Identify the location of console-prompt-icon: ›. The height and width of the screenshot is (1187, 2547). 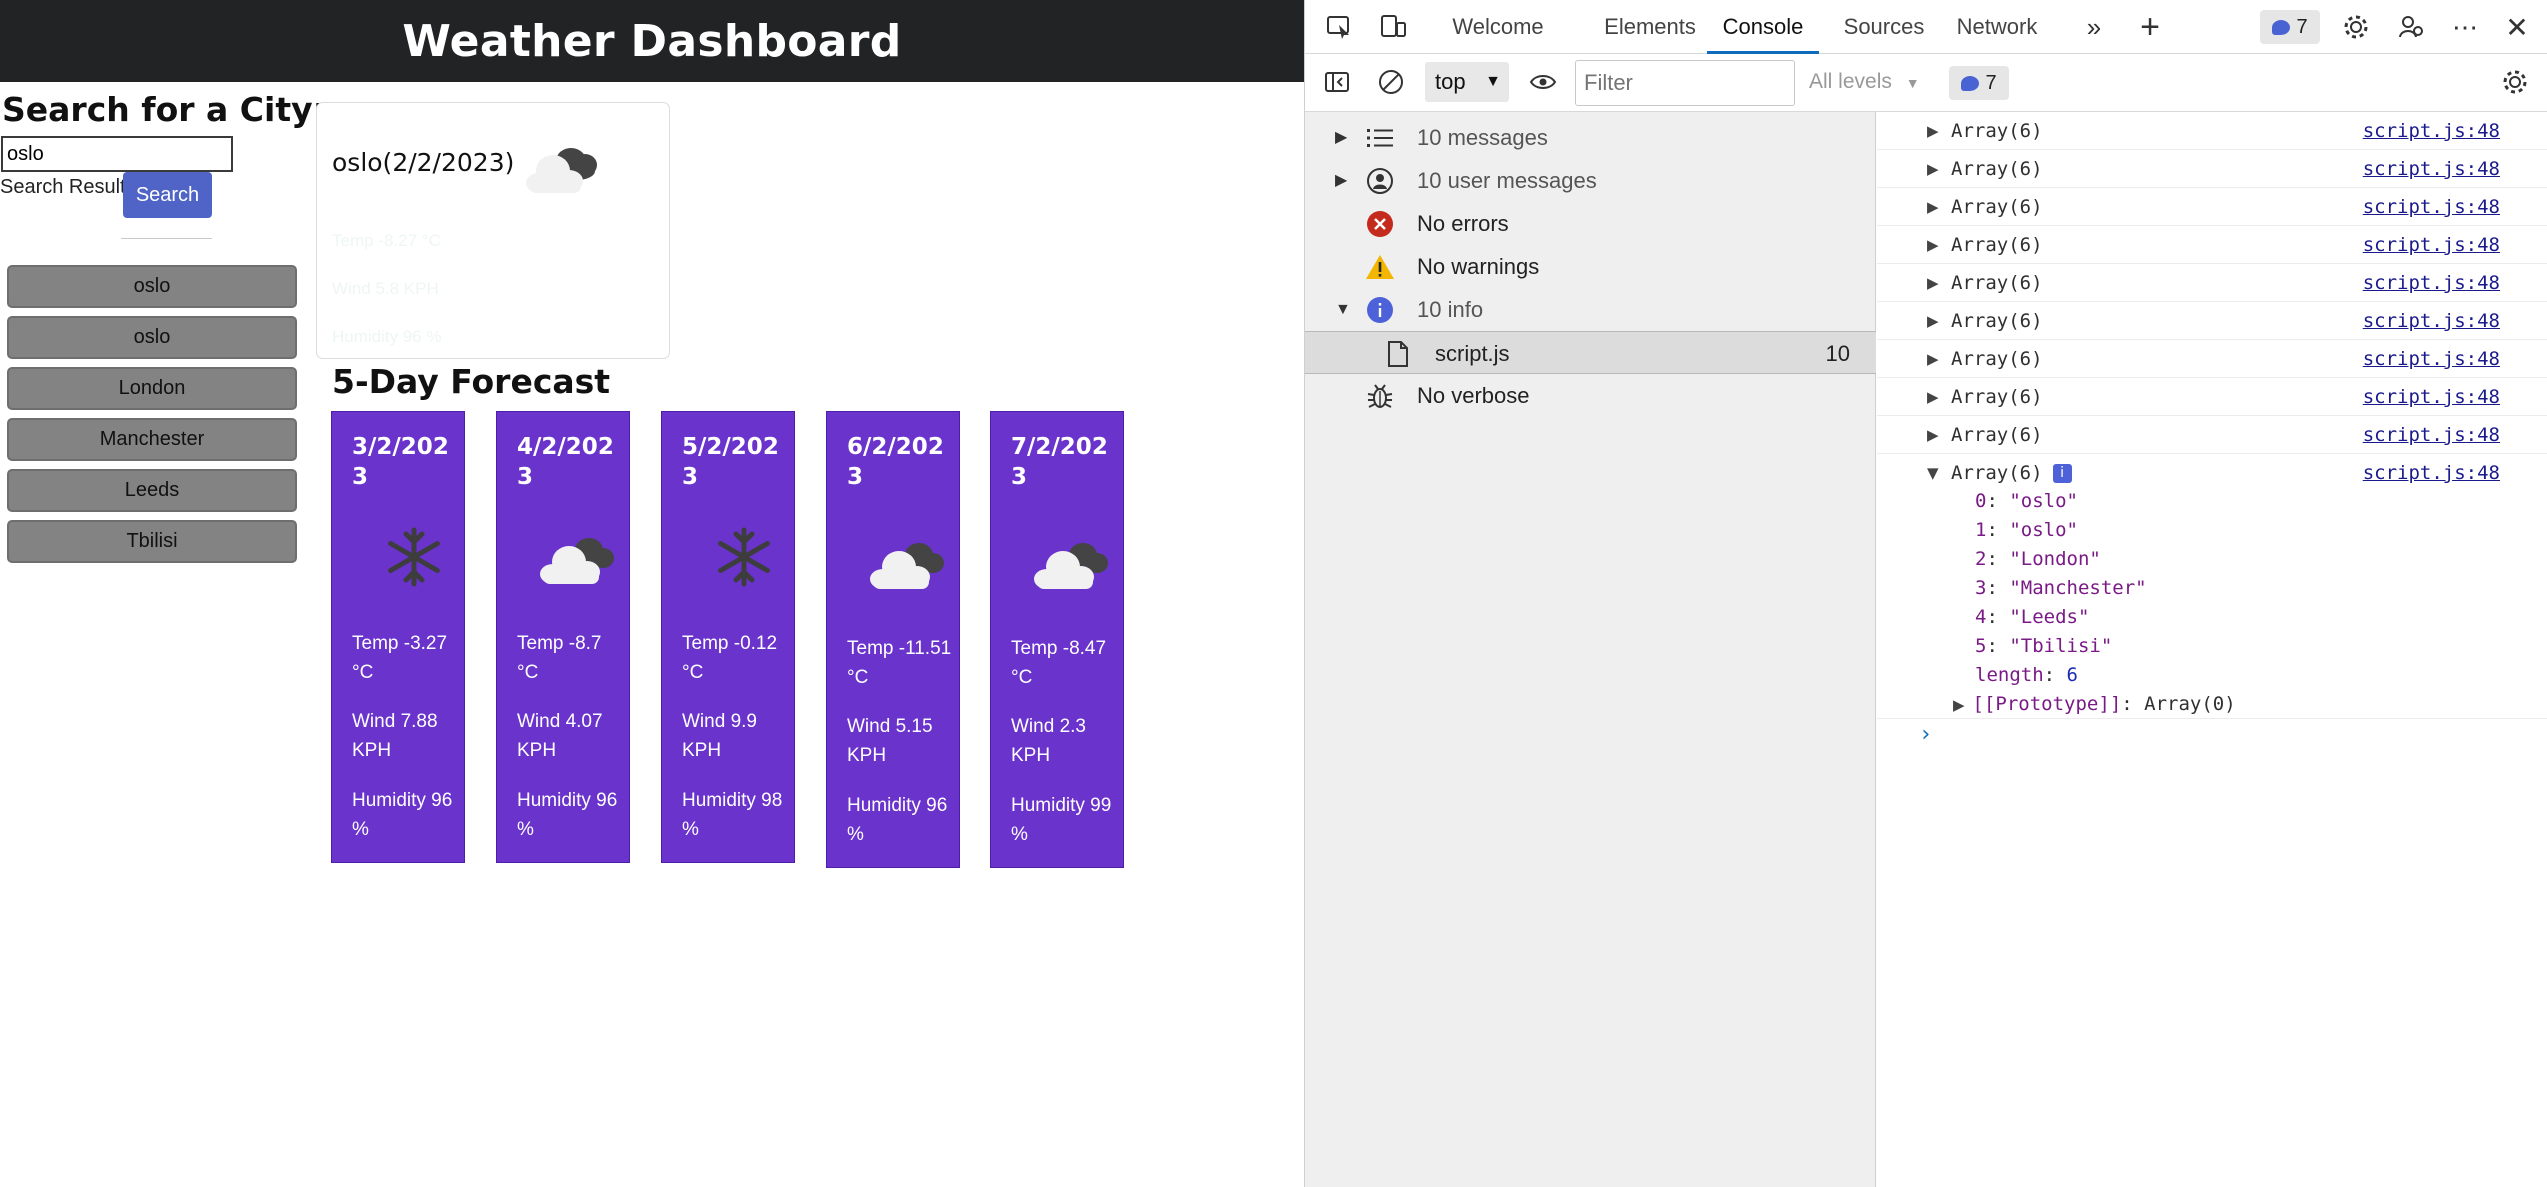
(1925, 734).